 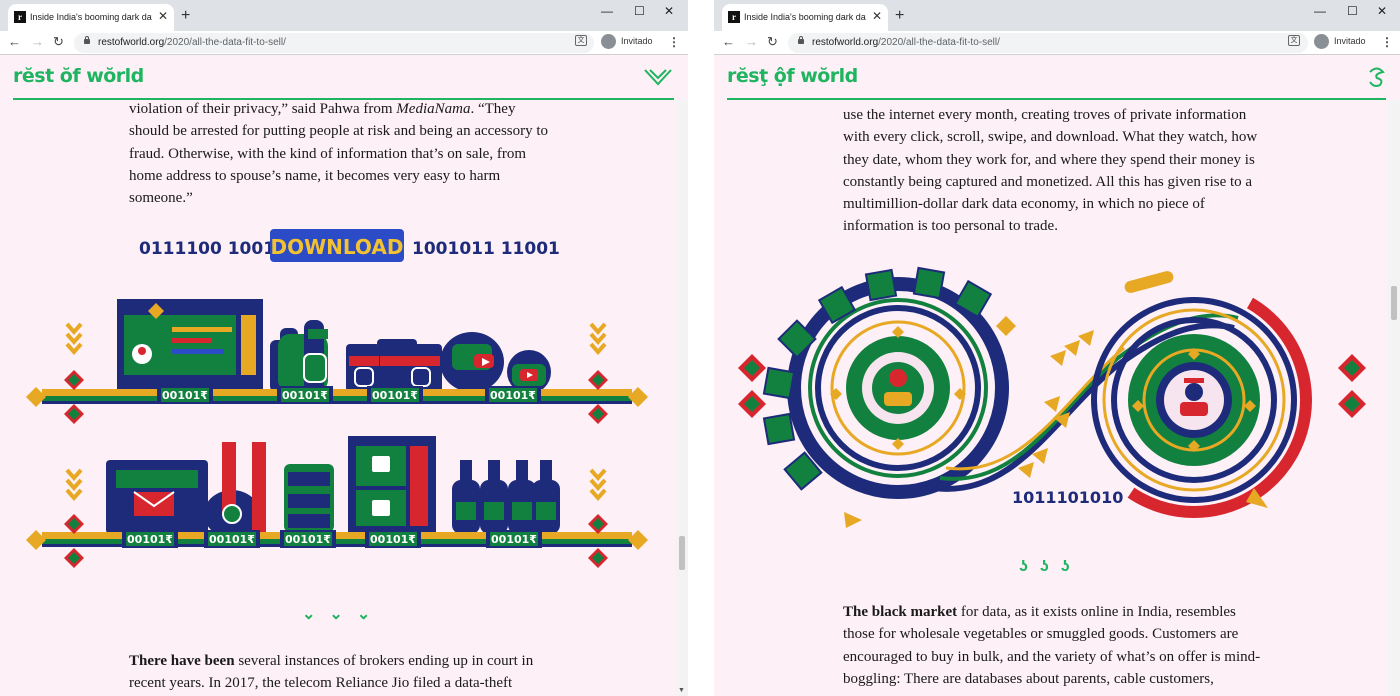 I want to click on binary-label: 1011101010, so click(x=1067, y=497).